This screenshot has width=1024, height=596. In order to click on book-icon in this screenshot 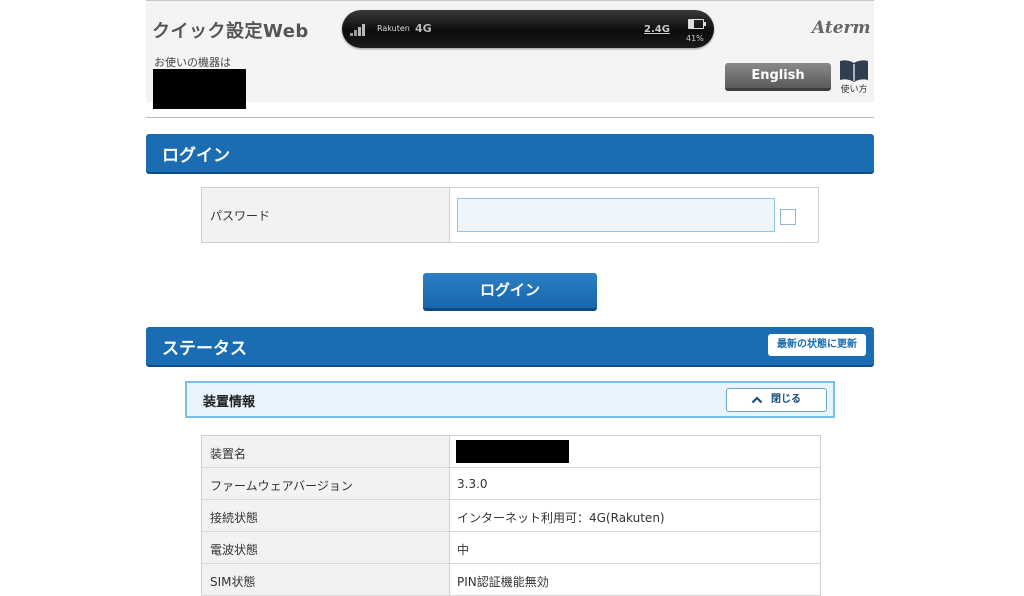, I will do `click(854, 71)`.